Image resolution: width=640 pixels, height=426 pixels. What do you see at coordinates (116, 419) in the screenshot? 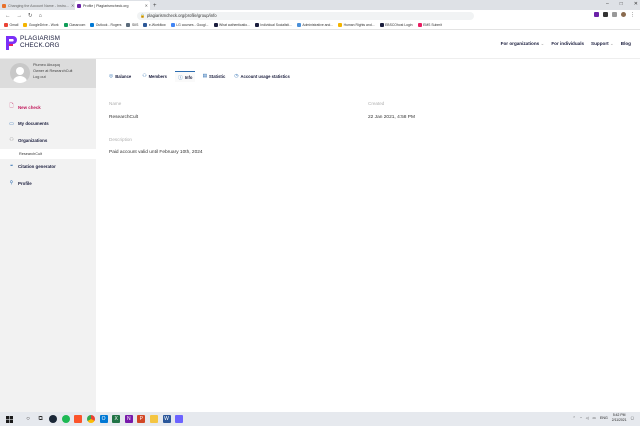
I see `excel-icon: X` at bounding box center [116, 419].